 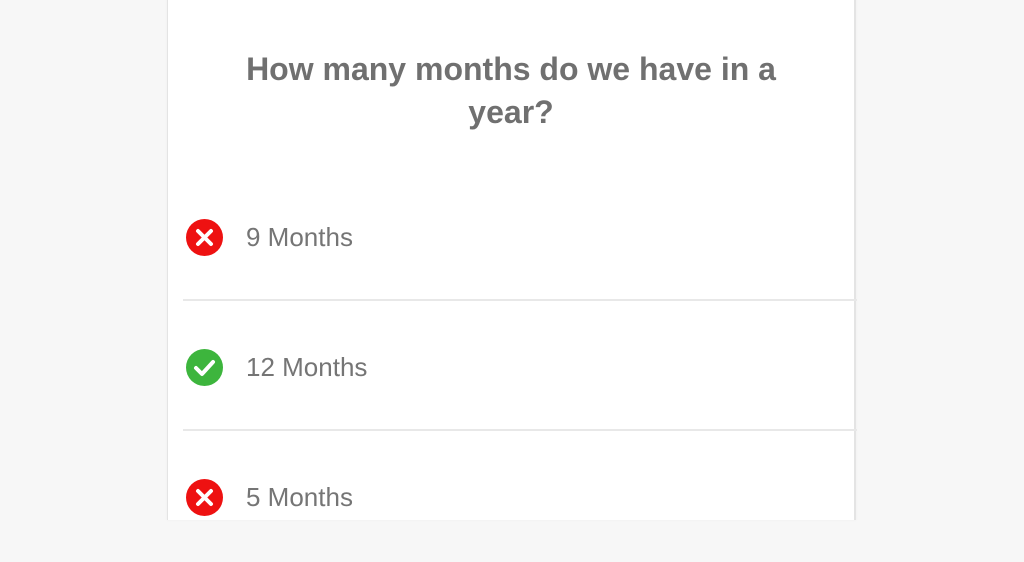 What do you see at coordinates (299, 236) in the screenshot?
I see `answer-option-label: 9 Months` at bounding box center [299, 236].